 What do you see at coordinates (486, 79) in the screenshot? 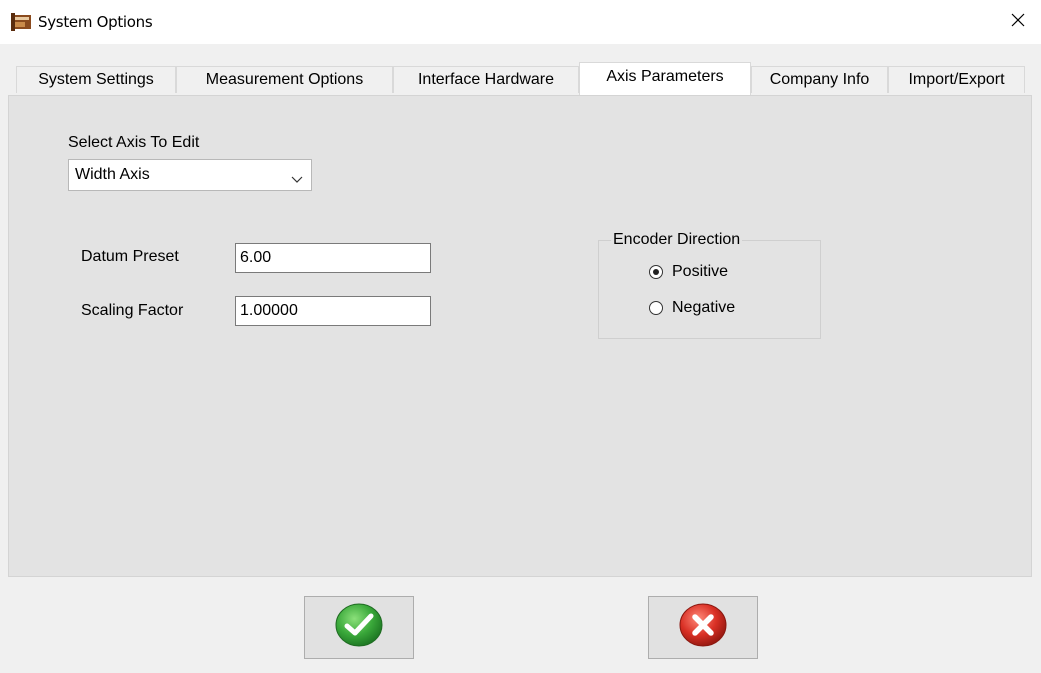
I see `tab-interface-hardware: Interface Hardware` at bounding box center [486, 79].